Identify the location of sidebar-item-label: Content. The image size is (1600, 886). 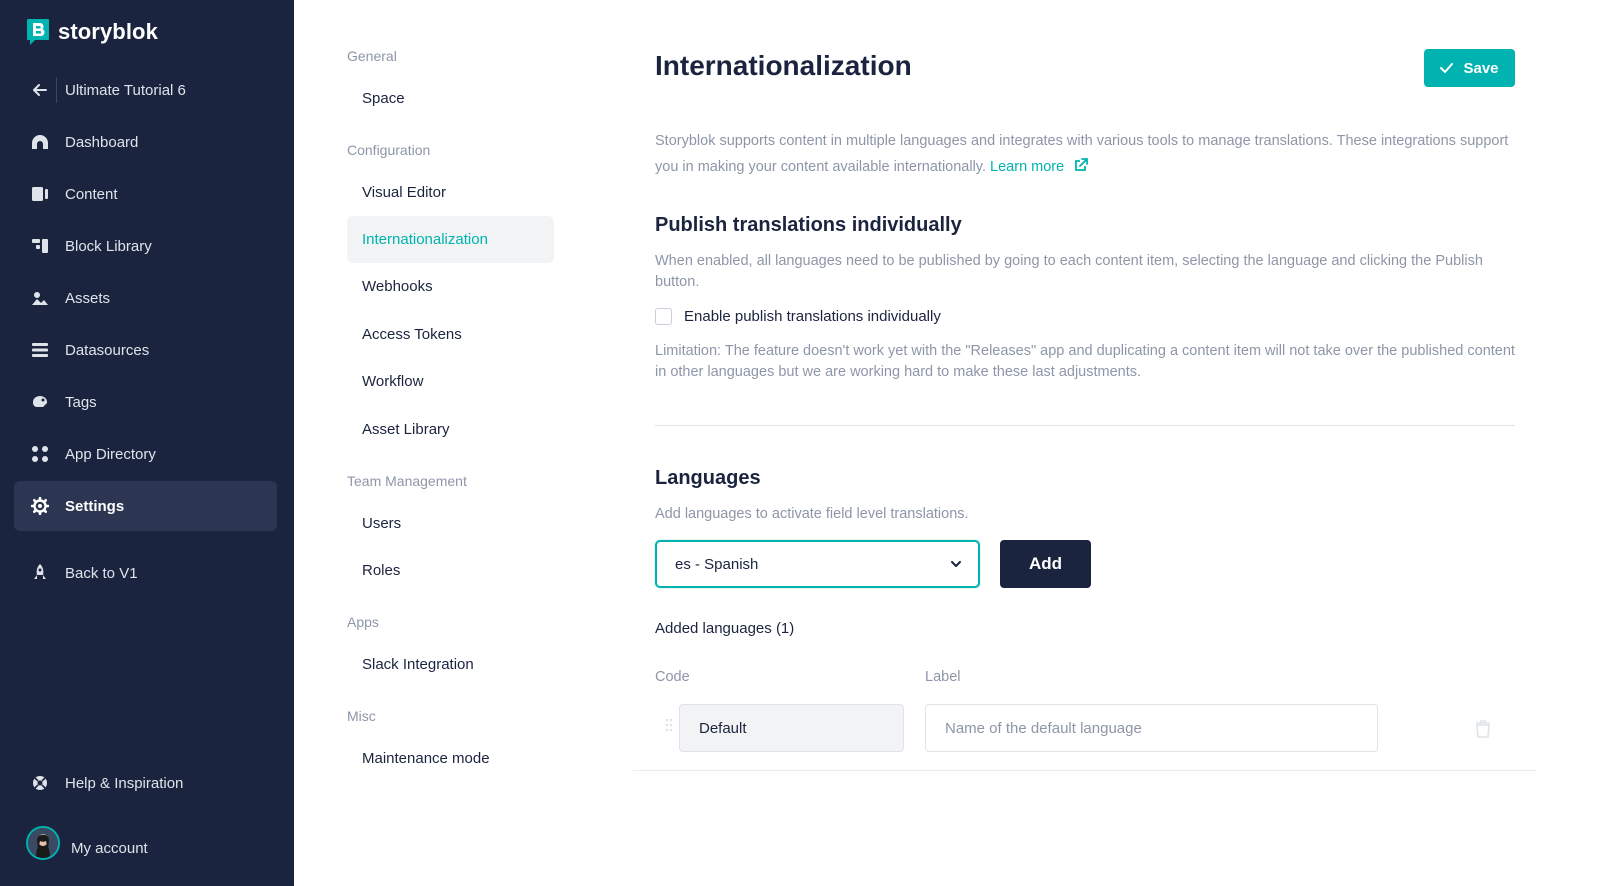
(91, 194).